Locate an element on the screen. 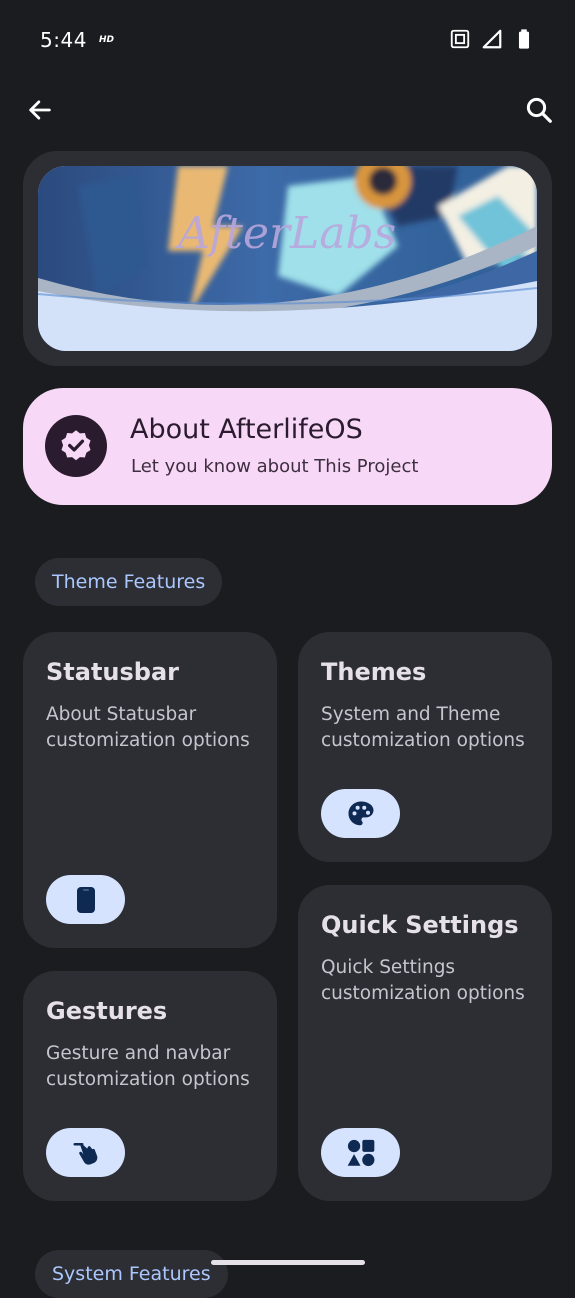 The height and width of the screenshot is (1298, 575). card-title: Quick Settings is located at coordinates (420, 925).